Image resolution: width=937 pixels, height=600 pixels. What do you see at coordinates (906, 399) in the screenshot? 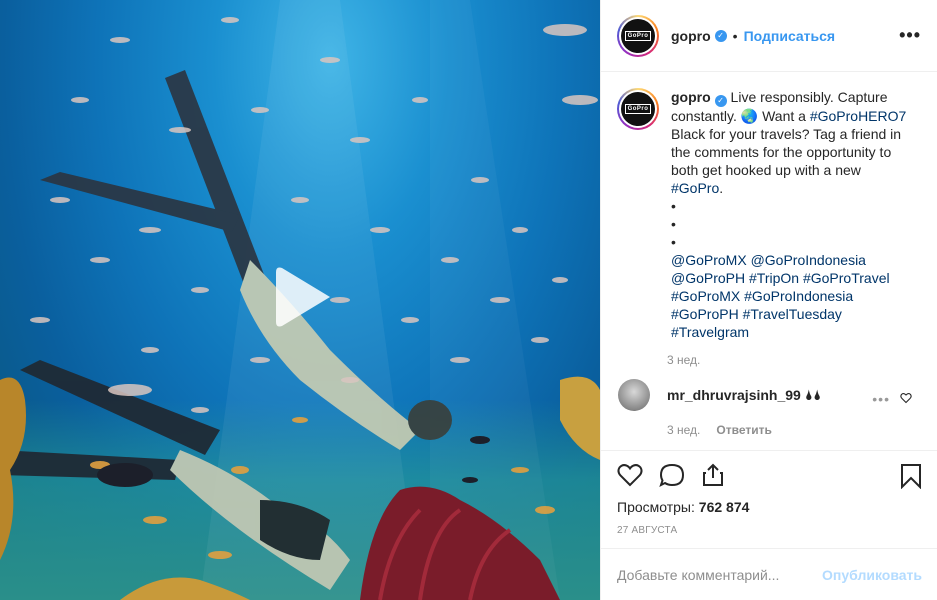
I see `like-comment-heart-icon` at bounding box center [906, 399].